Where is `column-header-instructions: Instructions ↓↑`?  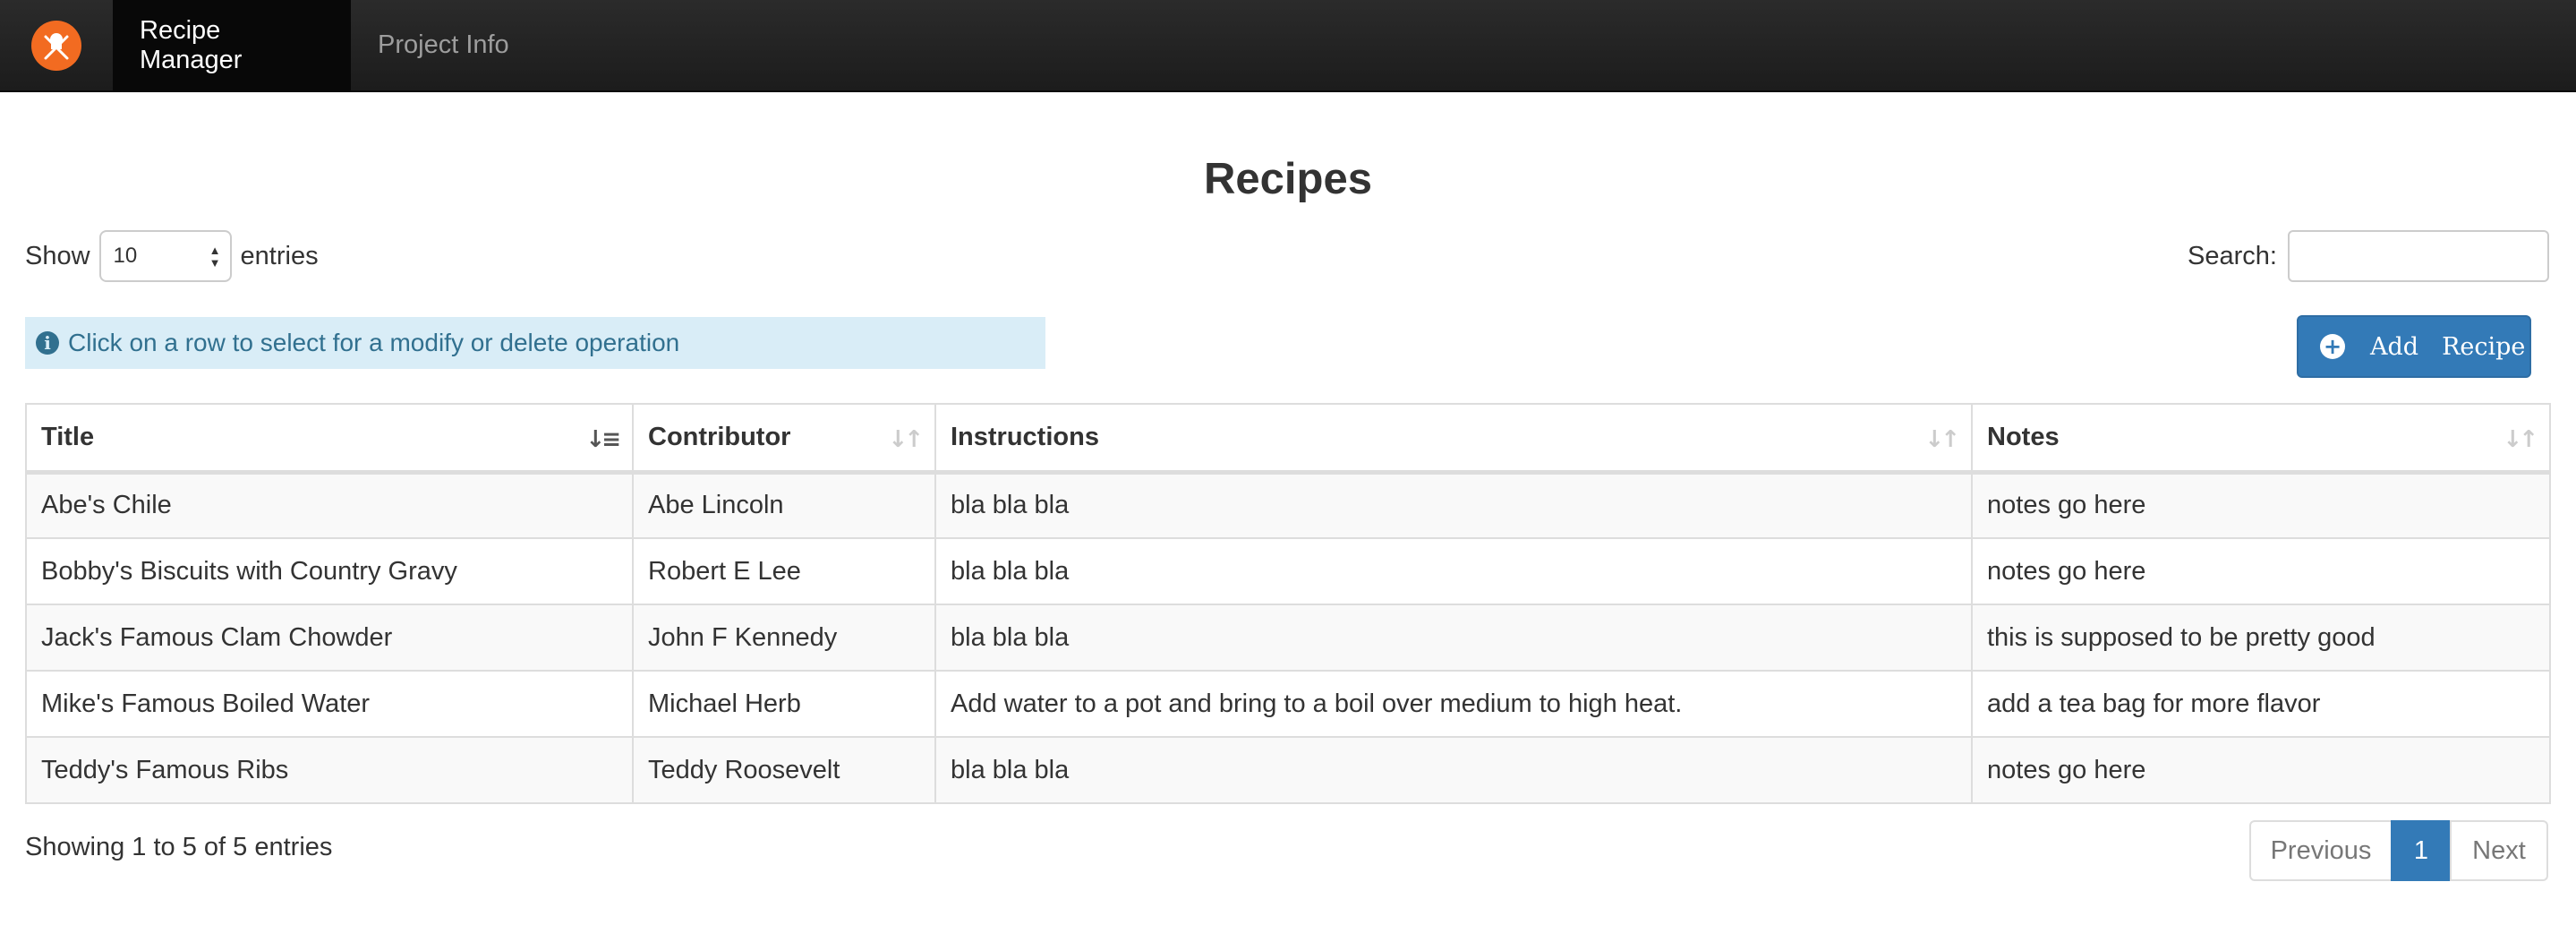
column-header-instructions: Instructions ↓↑ is located at coordinates (1453, 439).